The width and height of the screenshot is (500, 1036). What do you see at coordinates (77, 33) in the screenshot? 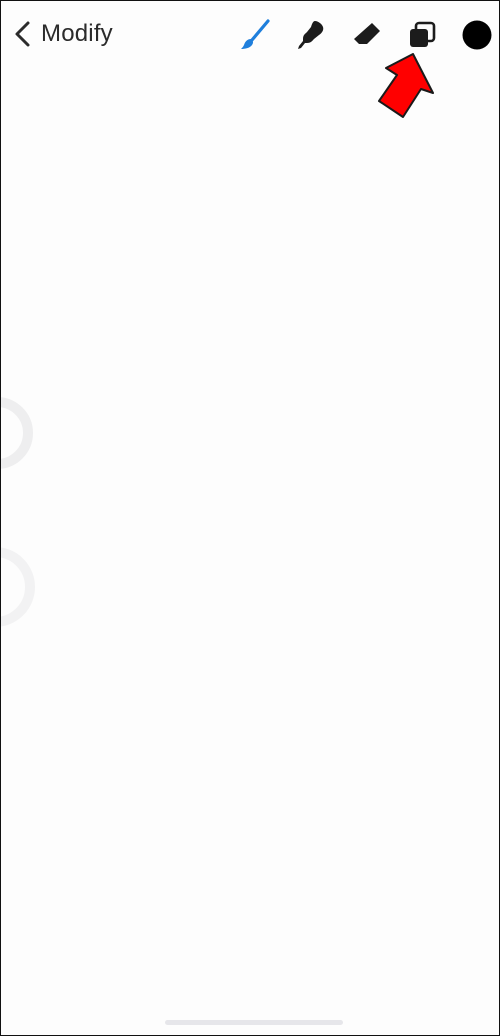
I see `back-label: Modify` at bounding box center [77, 33].